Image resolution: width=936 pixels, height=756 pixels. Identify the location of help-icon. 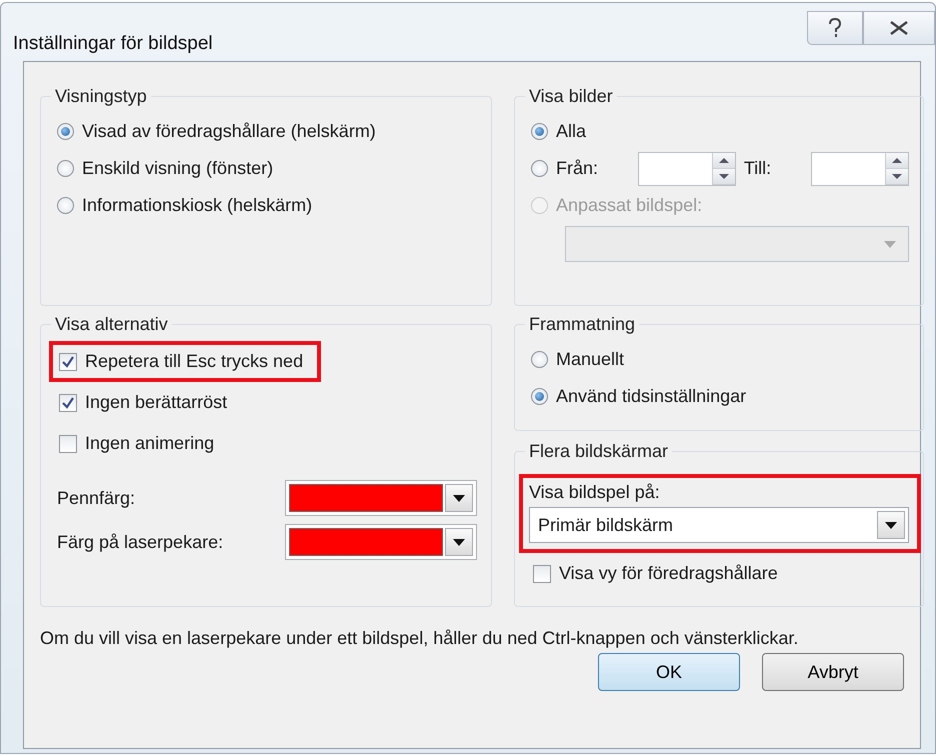
(835, 28).